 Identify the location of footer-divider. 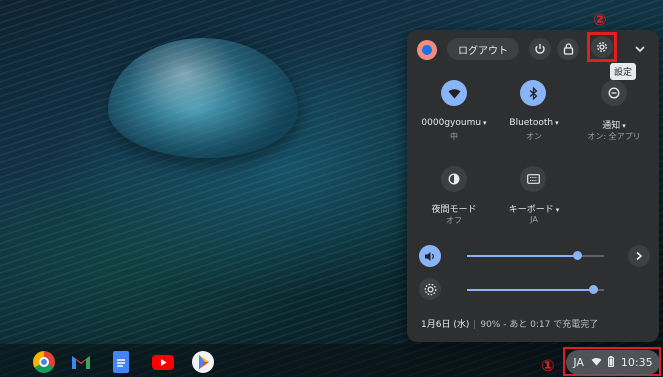
(475, 324).